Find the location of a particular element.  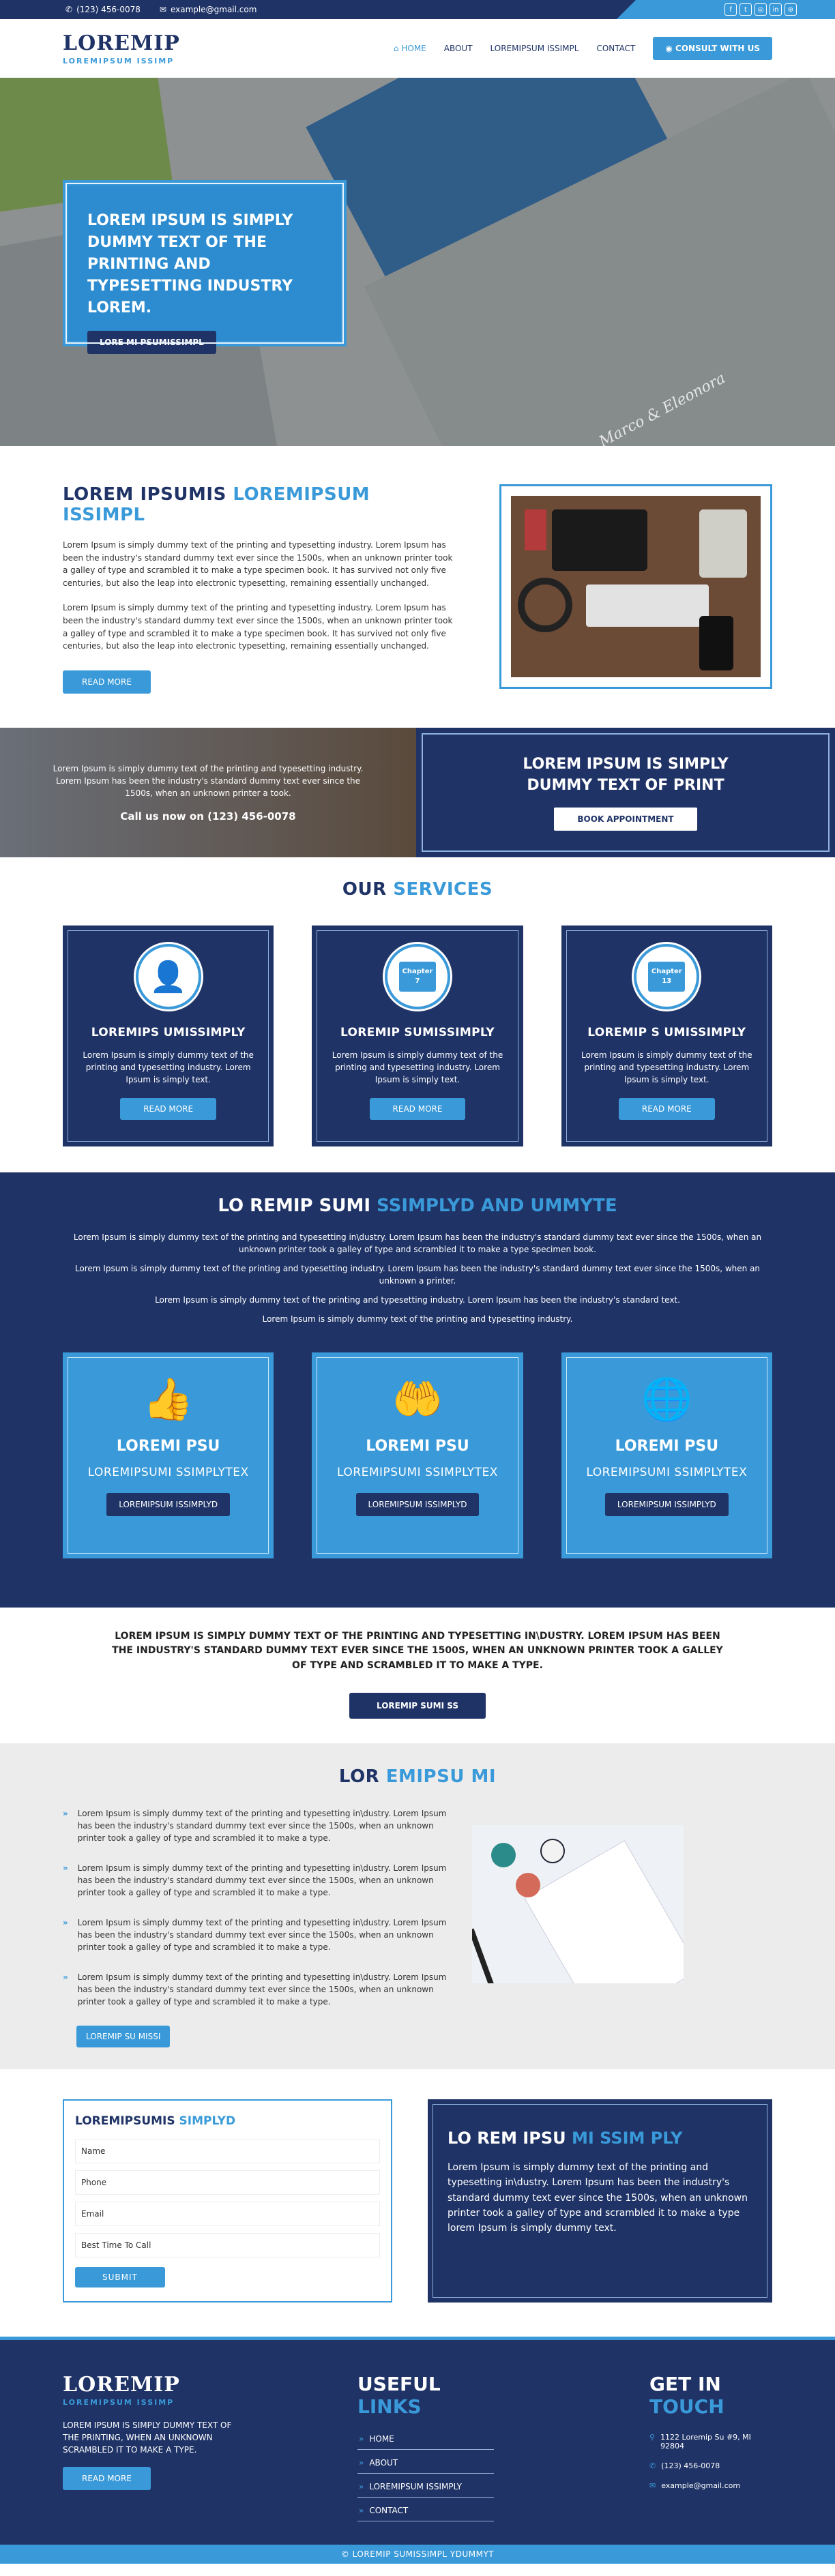

footer-phone: ✆ (123) 456-0078 is located at coordinates (710, 2465).